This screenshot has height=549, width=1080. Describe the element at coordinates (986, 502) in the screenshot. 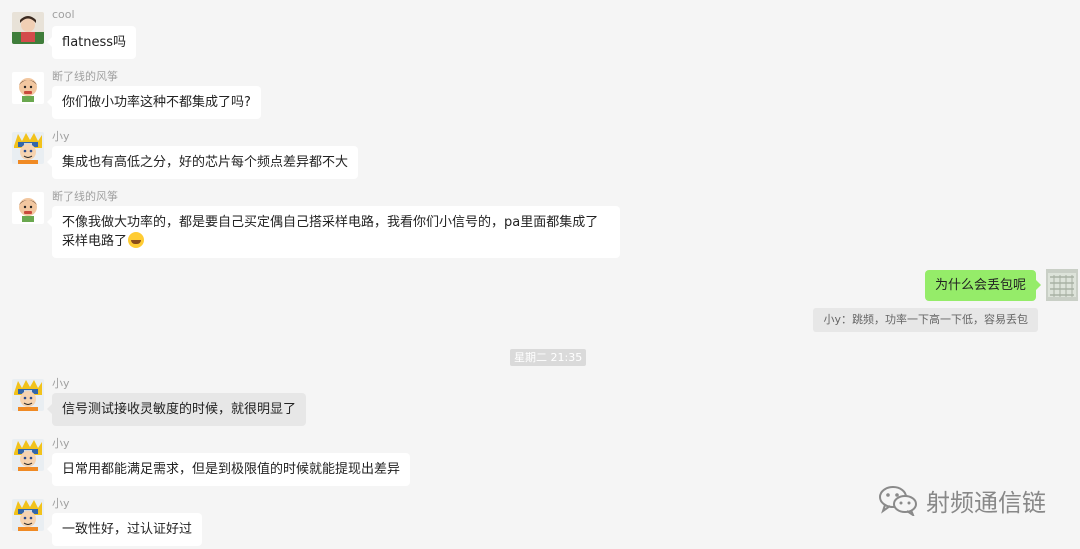

I see `watermark-text: 射频通信链` at that location.